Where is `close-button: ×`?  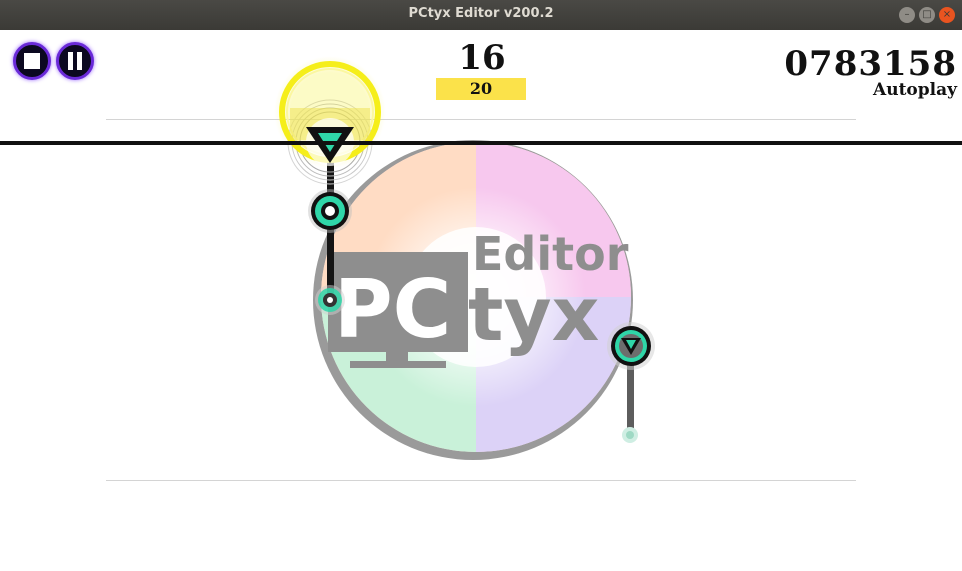 close-button: × is located at coordinates (947, 15).